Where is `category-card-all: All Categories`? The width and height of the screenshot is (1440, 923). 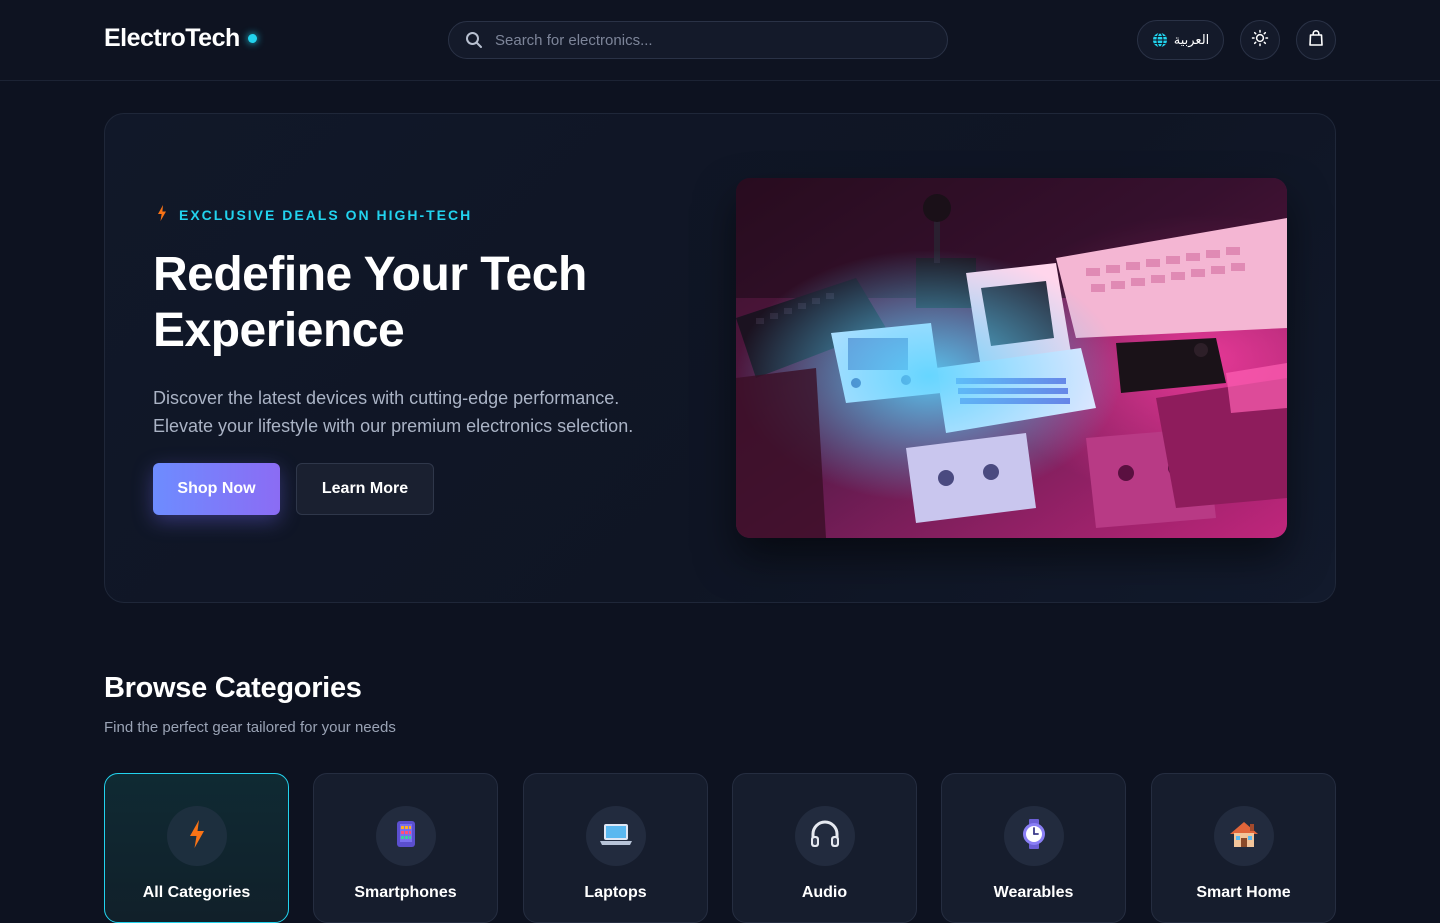
category-card-all: All Categories is located at coordinates (196, 848).